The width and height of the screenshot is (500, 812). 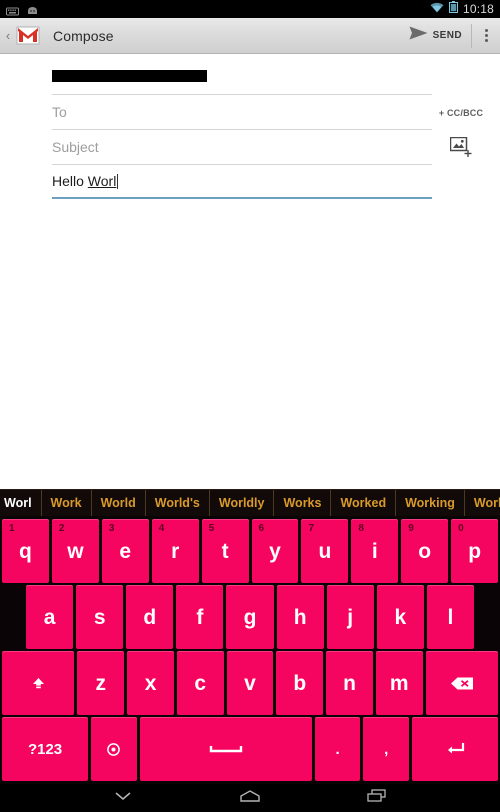 What do you see at coordinates (119, 503) in the screenshot?
I see `suggestion-item: World` at bounding box center [119, 503].